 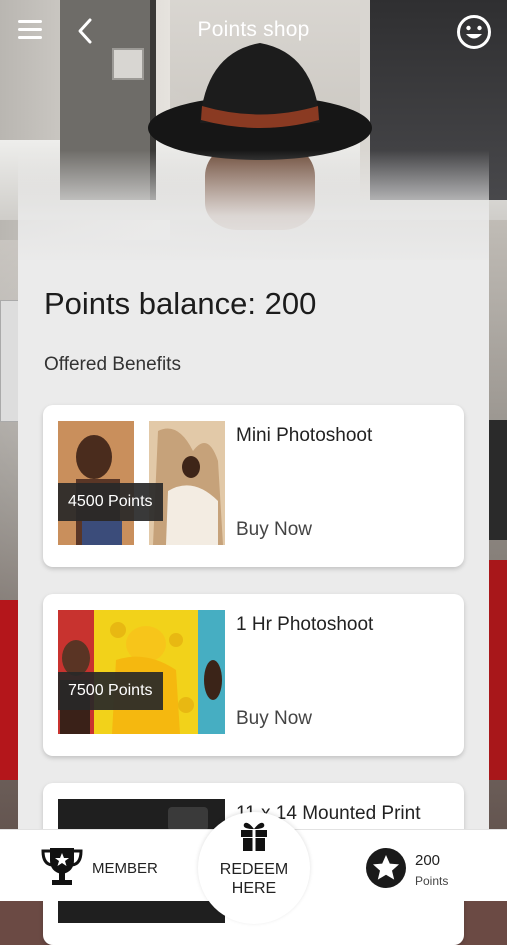 I want to click on gift-icon, so click(x=254, y=836).